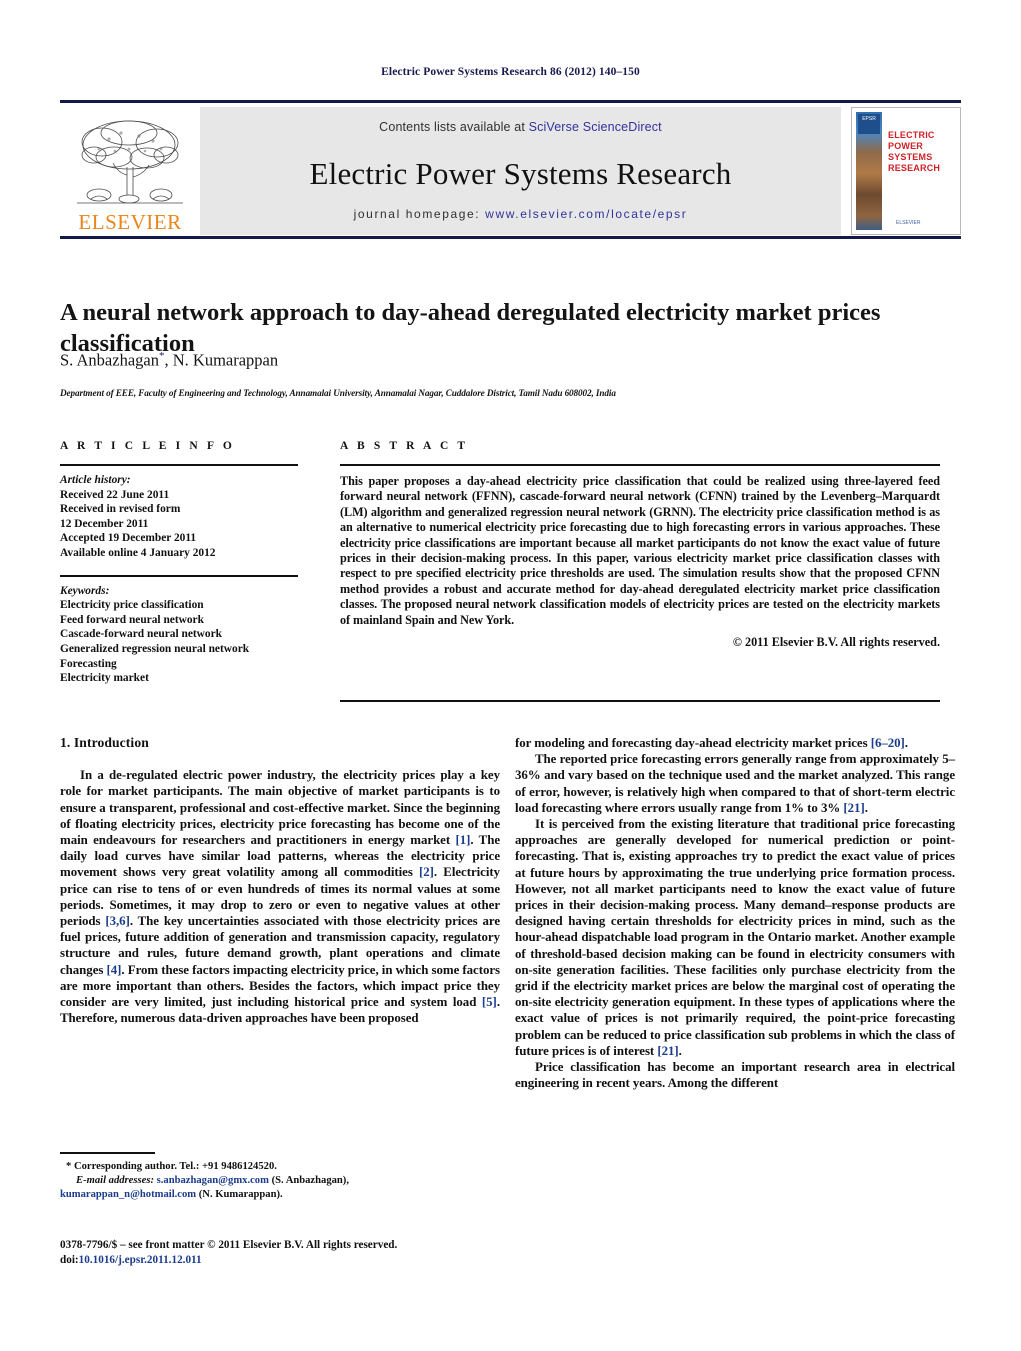 This screenshot has width=1021, height=1351. Describe the element at coordinates (128, 1194) in the screenshot. I see `email-link-2: kumarappan_n@hotmail.com` at that location.